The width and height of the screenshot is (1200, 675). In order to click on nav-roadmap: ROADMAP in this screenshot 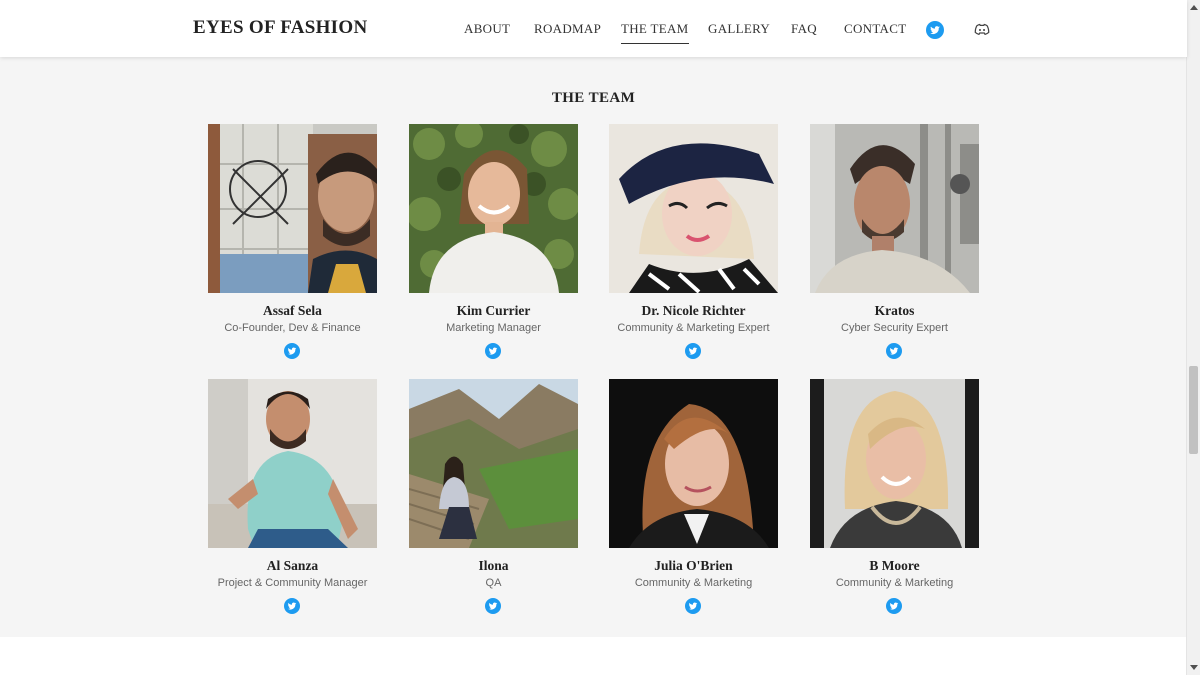, I will do `click(567, 29)`.